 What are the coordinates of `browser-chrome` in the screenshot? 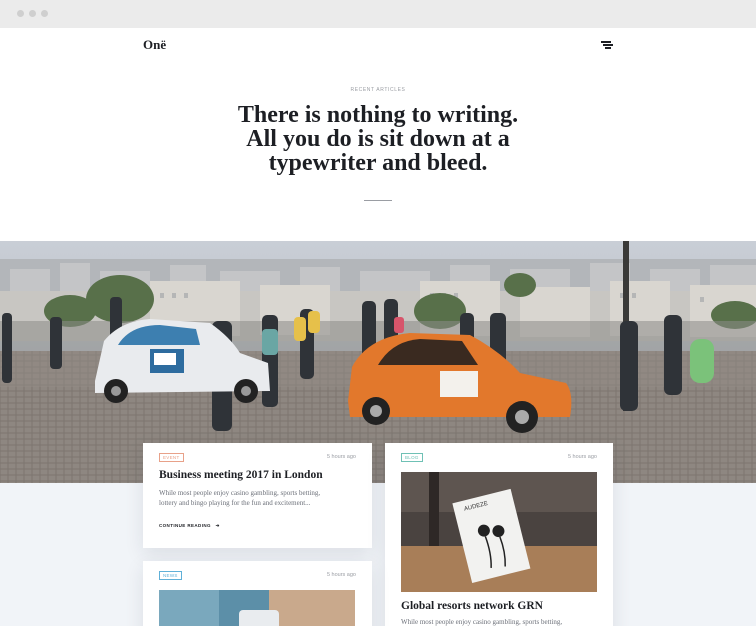 It's located at (378, 14).